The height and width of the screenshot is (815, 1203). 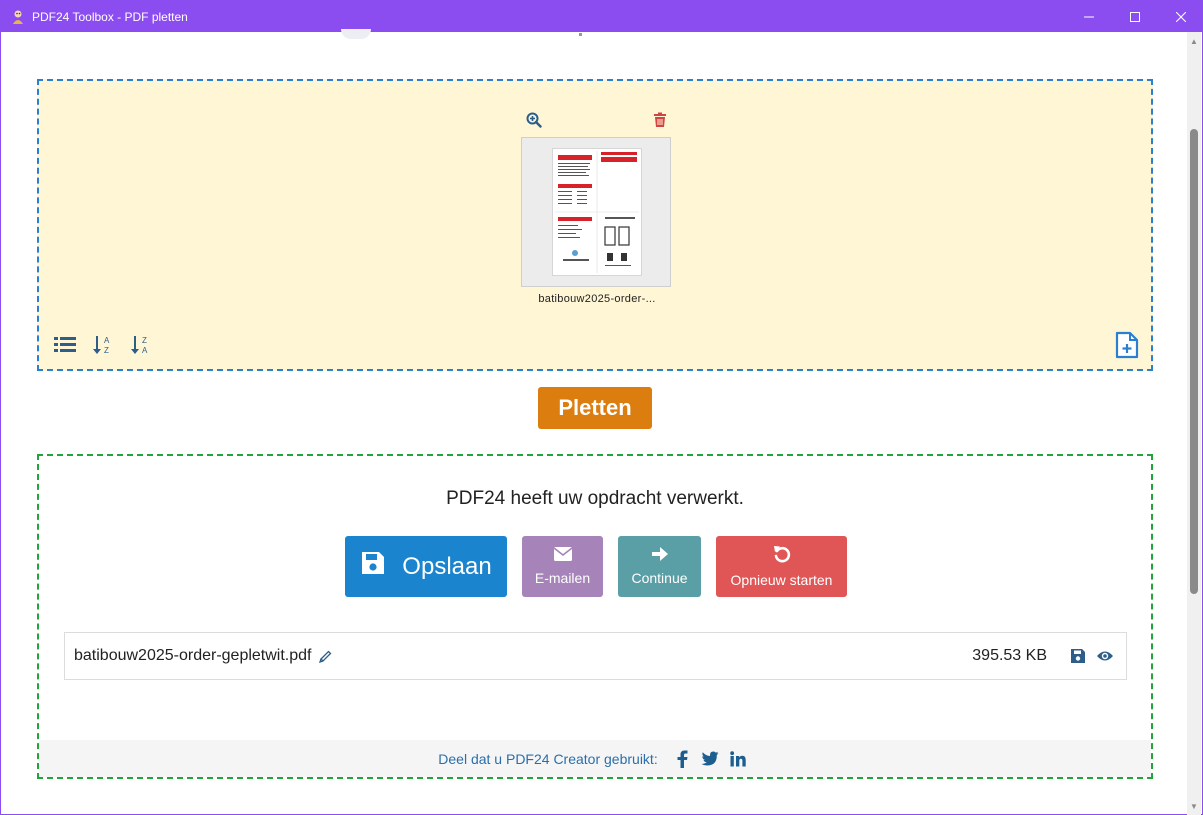 What do you see at coordinates (595, 498) in the screenshot?
I see `result-message: PDF24 heeft uw opdracht verwerkt.` at bounding box center [595, 498].